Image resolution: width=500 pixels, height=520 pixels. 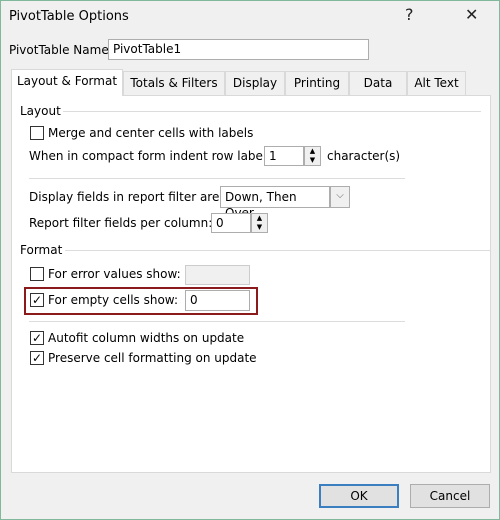 What do you see at coordinates (37, 338) in the screenshot?
I see `autofit-checkbox: ✓` at bounding box center [37, 338].